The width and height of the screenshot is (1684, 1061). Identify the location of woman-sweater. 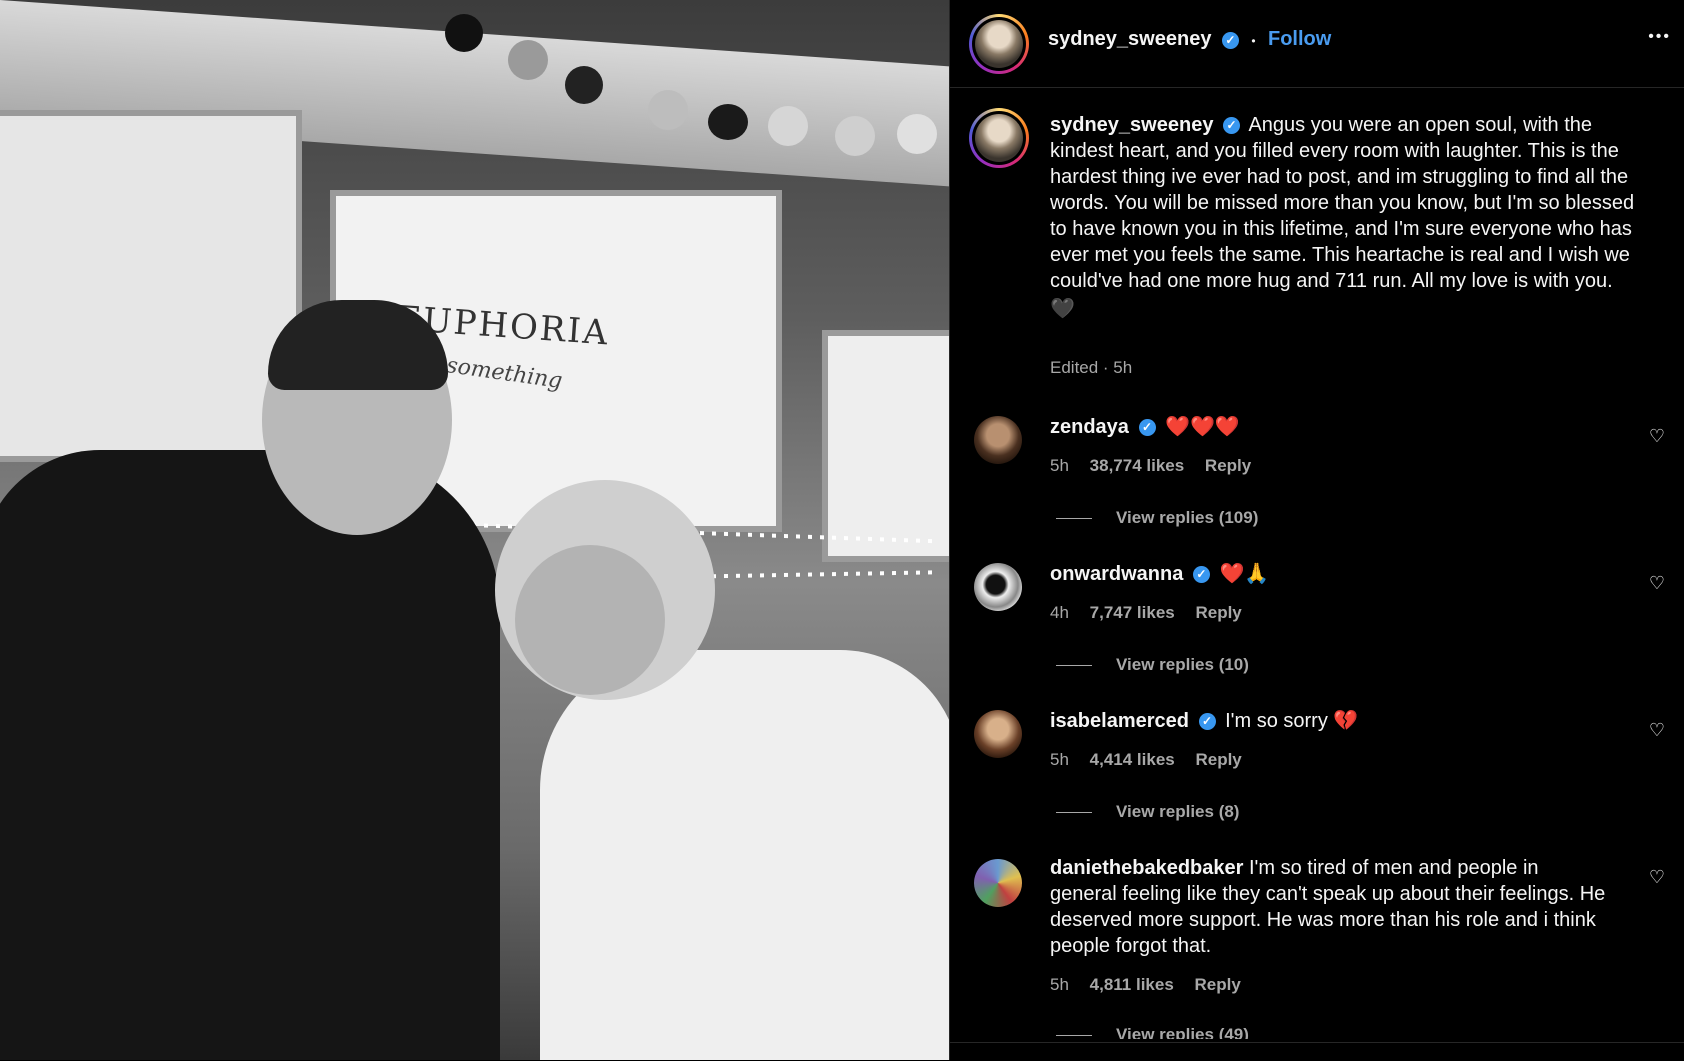
(744, 855).